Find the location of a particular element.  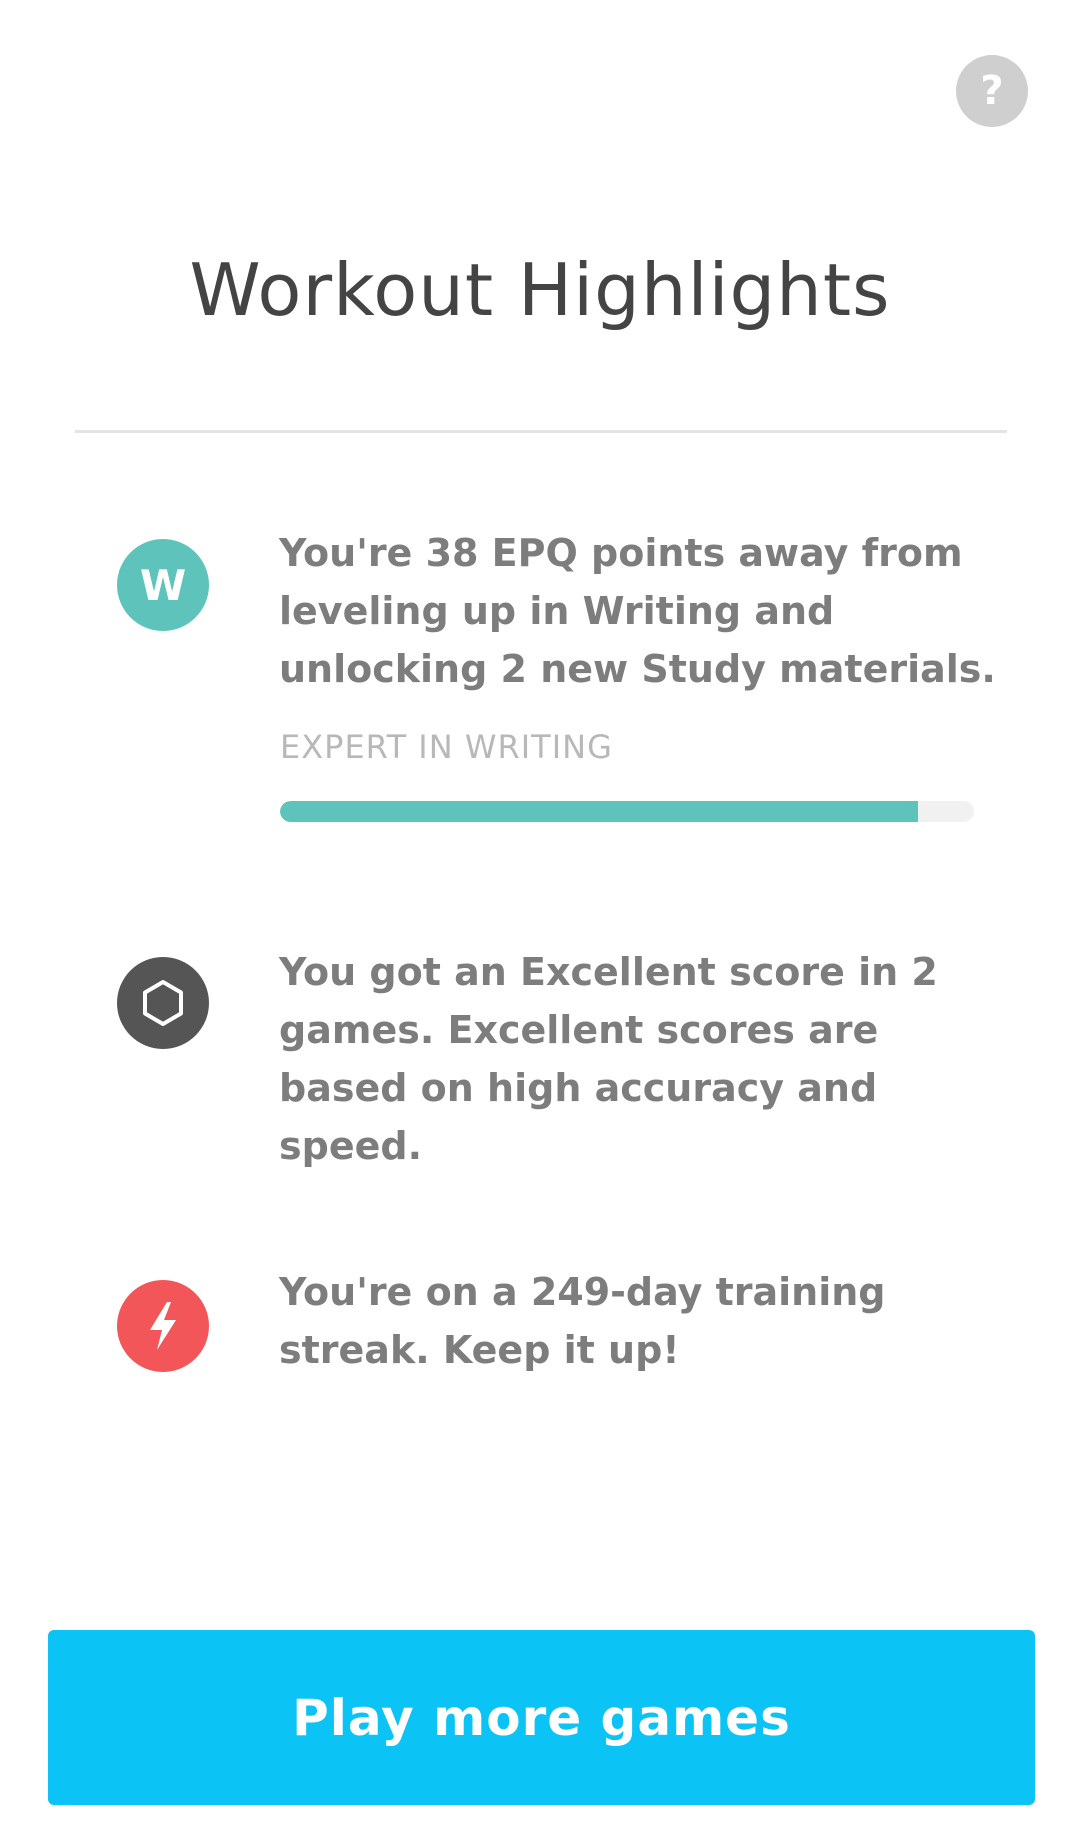

play-more-games-button: Play more games is located at coordinates (541, 1717).